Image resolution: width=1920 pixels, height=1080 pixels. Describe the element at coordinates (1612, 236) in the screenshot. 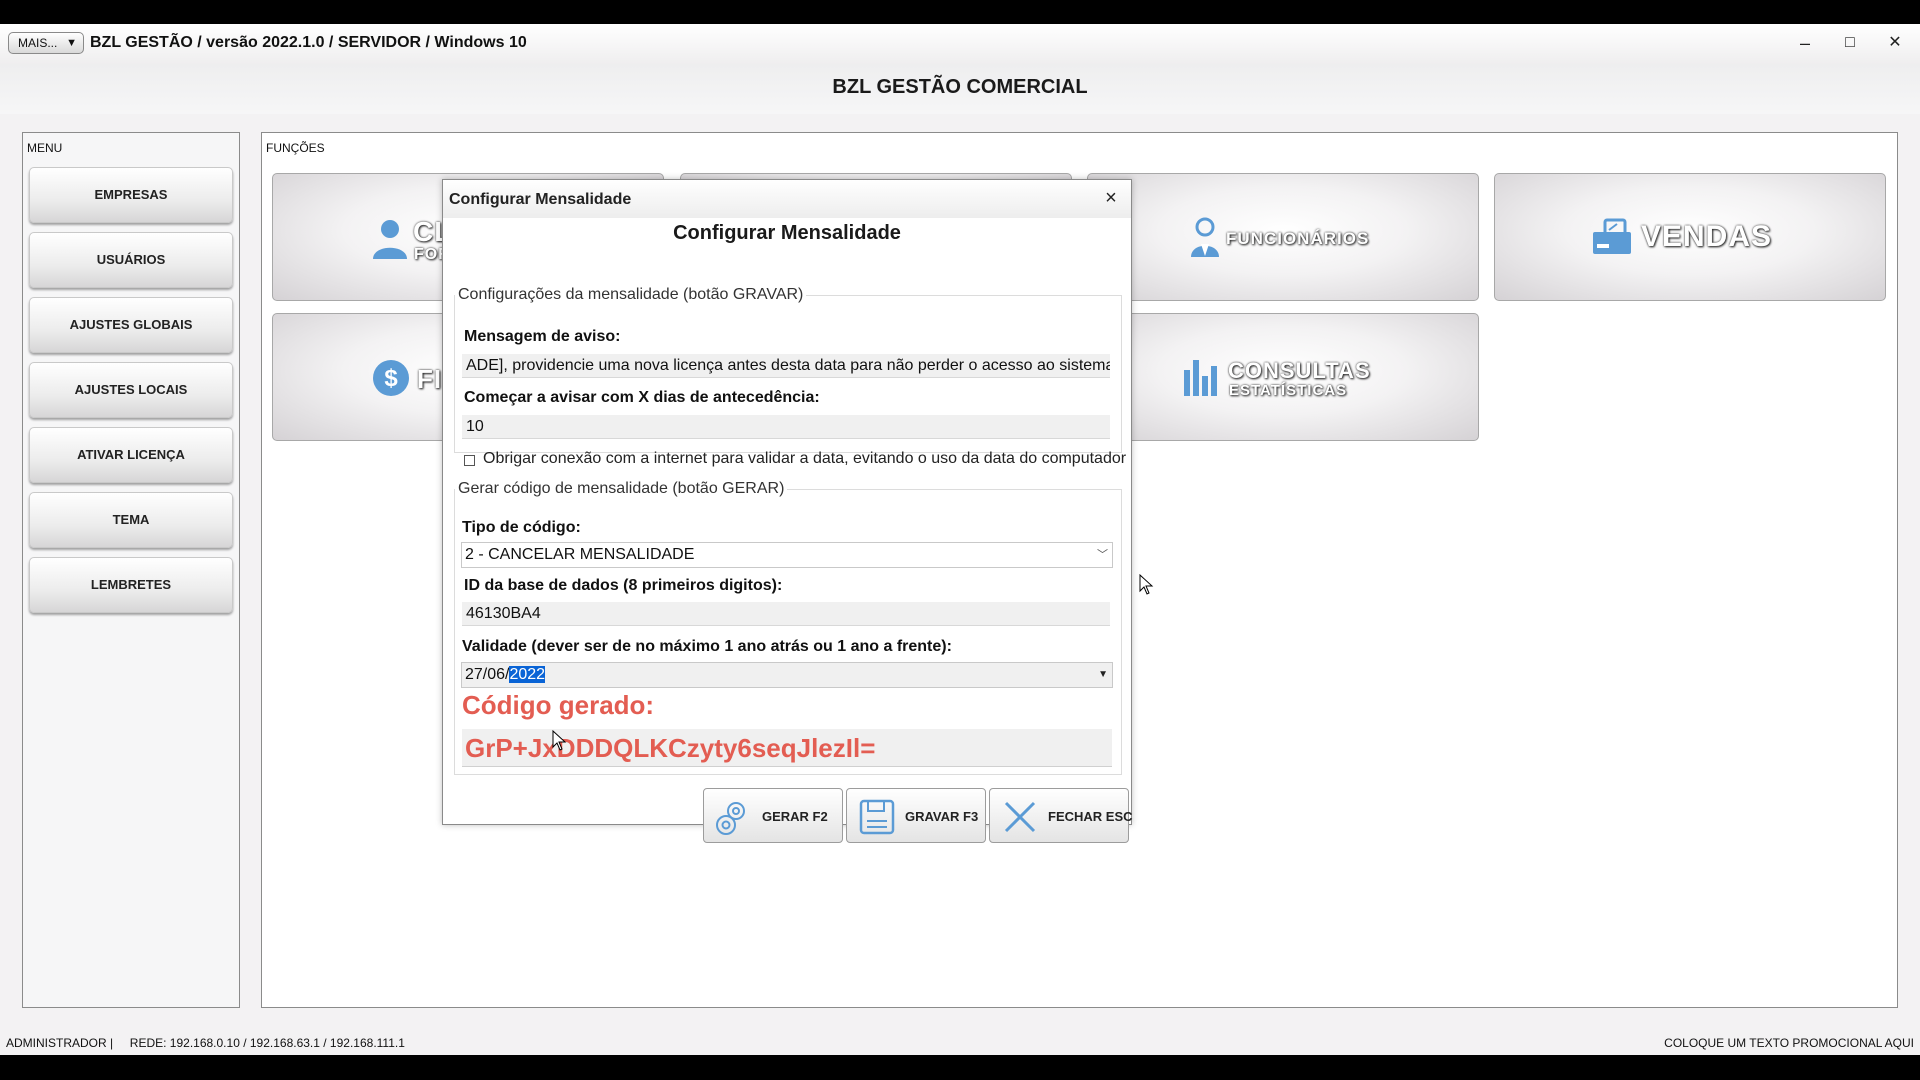

I see `cash-register-icon` at that location.